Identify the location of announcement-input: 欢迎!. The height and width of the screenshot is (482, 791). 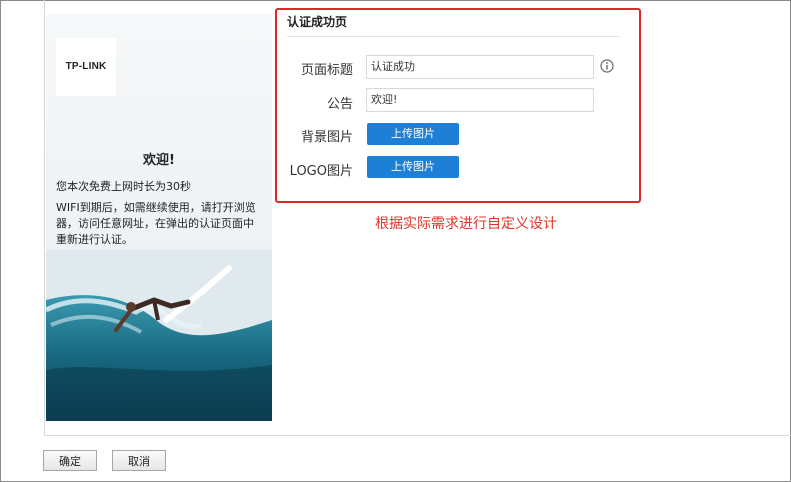
(480, 100).